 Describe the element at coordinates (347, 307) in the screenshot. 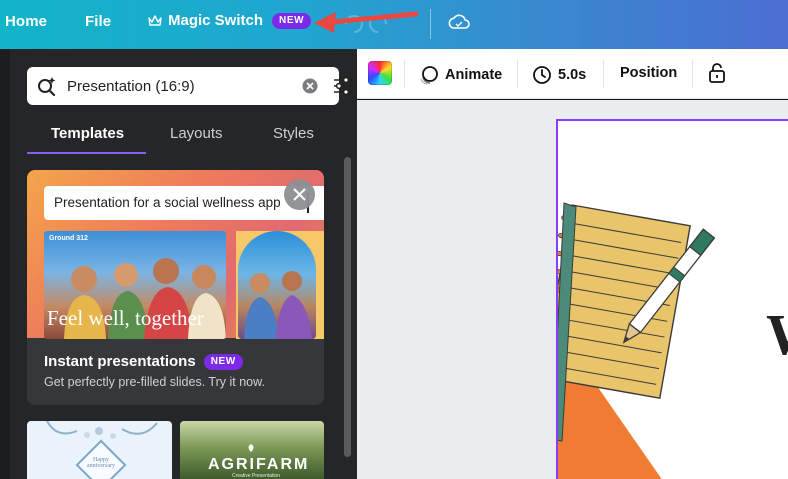

I see `panel-scrollbar` at that location.